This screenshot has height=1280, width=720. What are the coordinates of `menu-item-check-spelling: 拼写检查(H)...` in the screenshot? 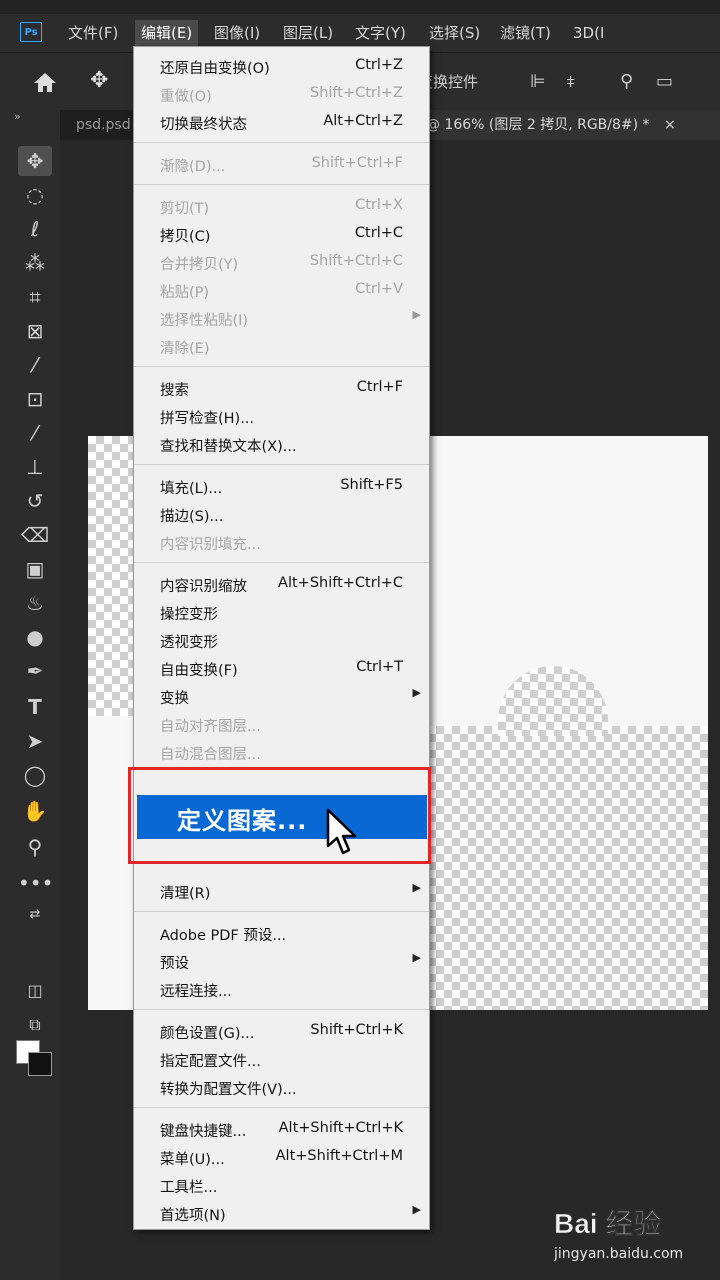 It's located at (281, 416).